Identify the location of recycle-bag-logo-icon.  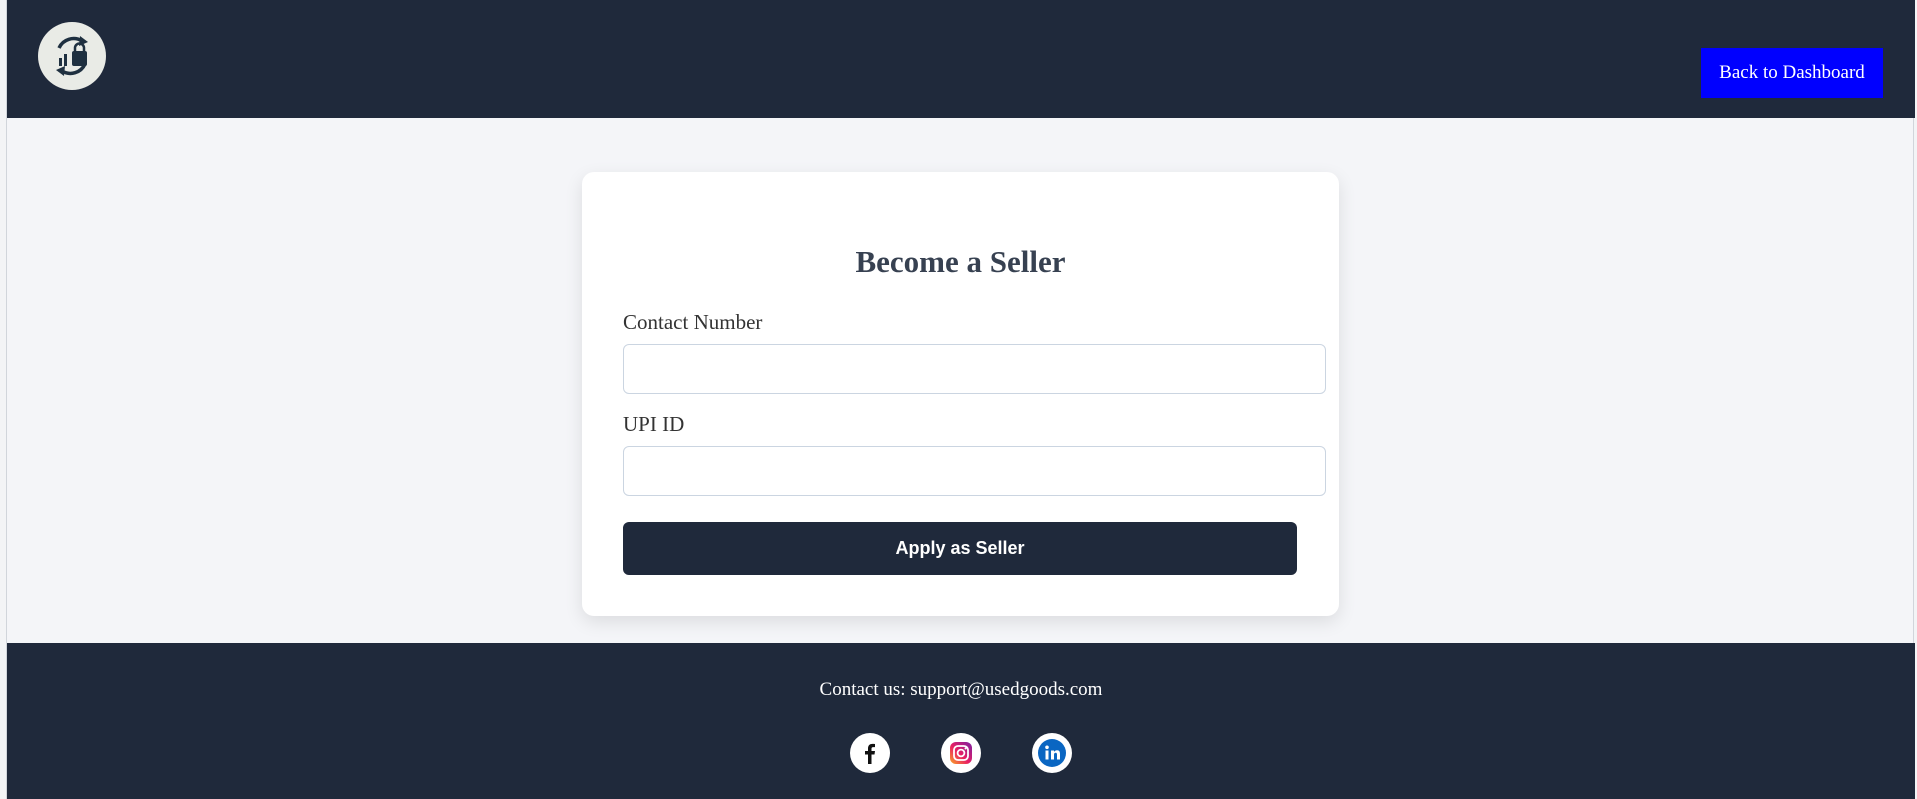
(72, 56).